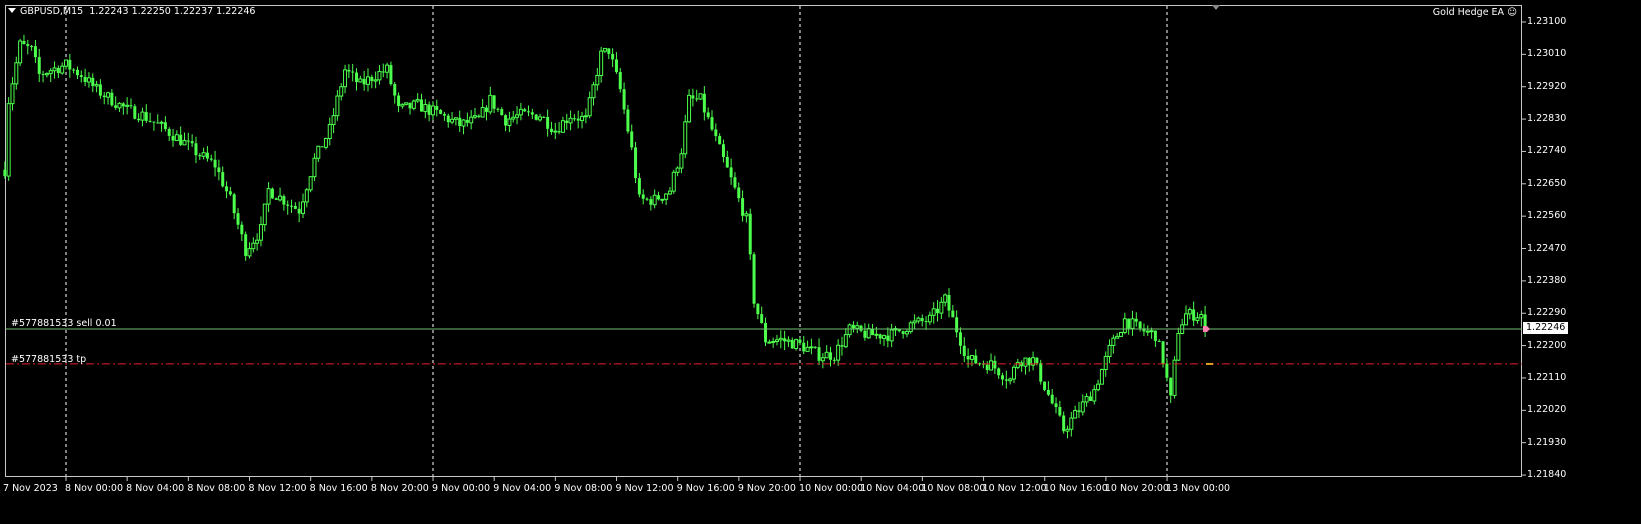  Describe the element at coordinates (1547, 313) in the screenshot. I see `price-label: 1.22290` at that location.